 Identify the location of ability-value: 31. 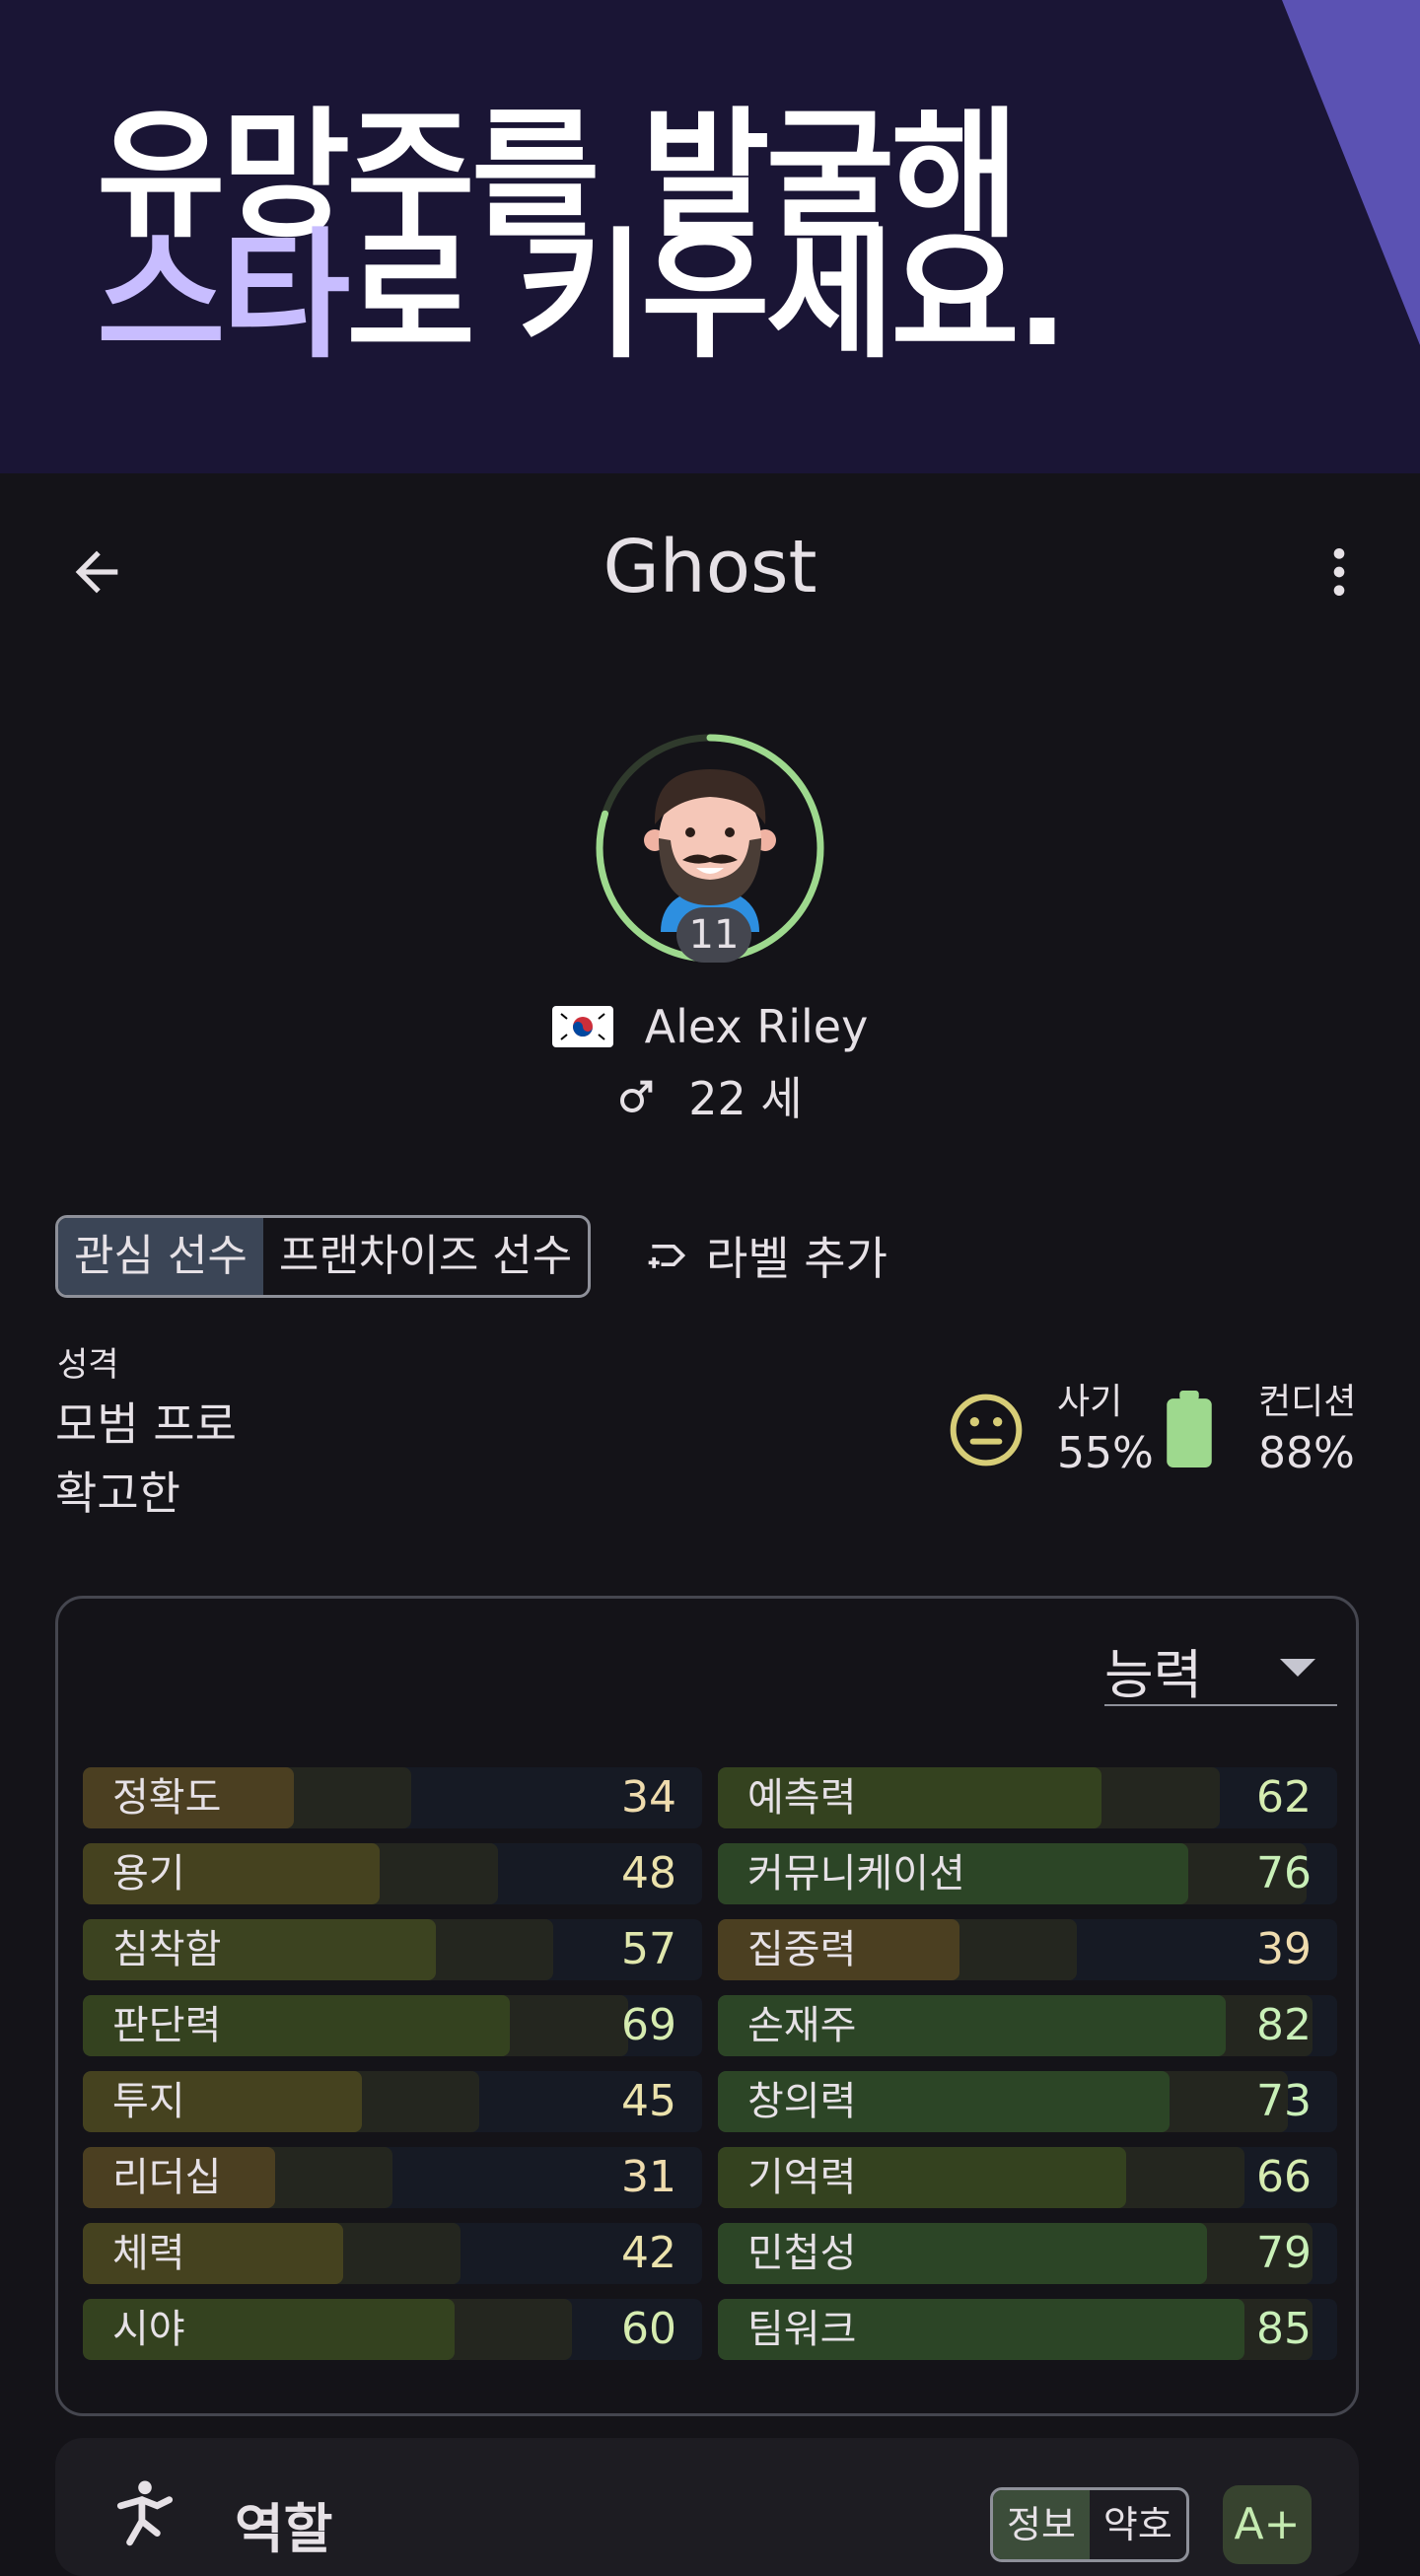
(648, 2177).